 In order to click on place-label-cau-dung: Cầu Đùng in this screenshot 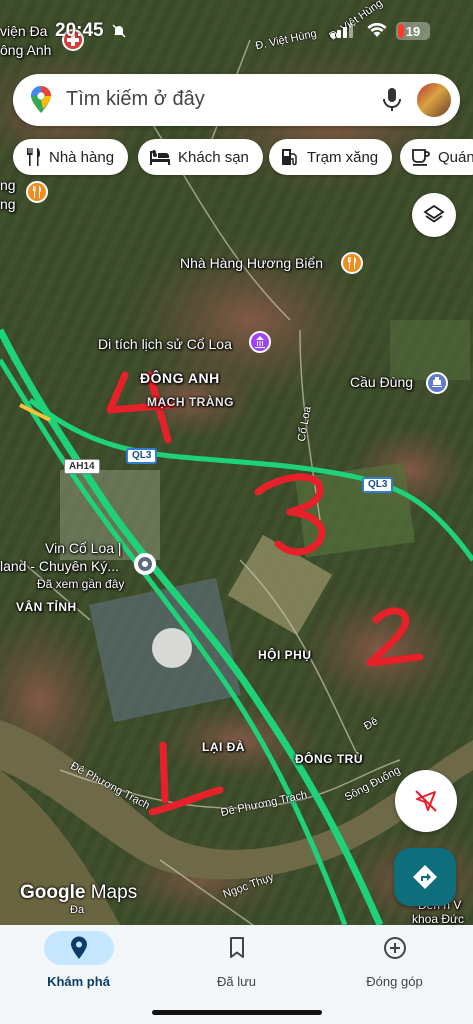, I will do `click(381, 382)`.